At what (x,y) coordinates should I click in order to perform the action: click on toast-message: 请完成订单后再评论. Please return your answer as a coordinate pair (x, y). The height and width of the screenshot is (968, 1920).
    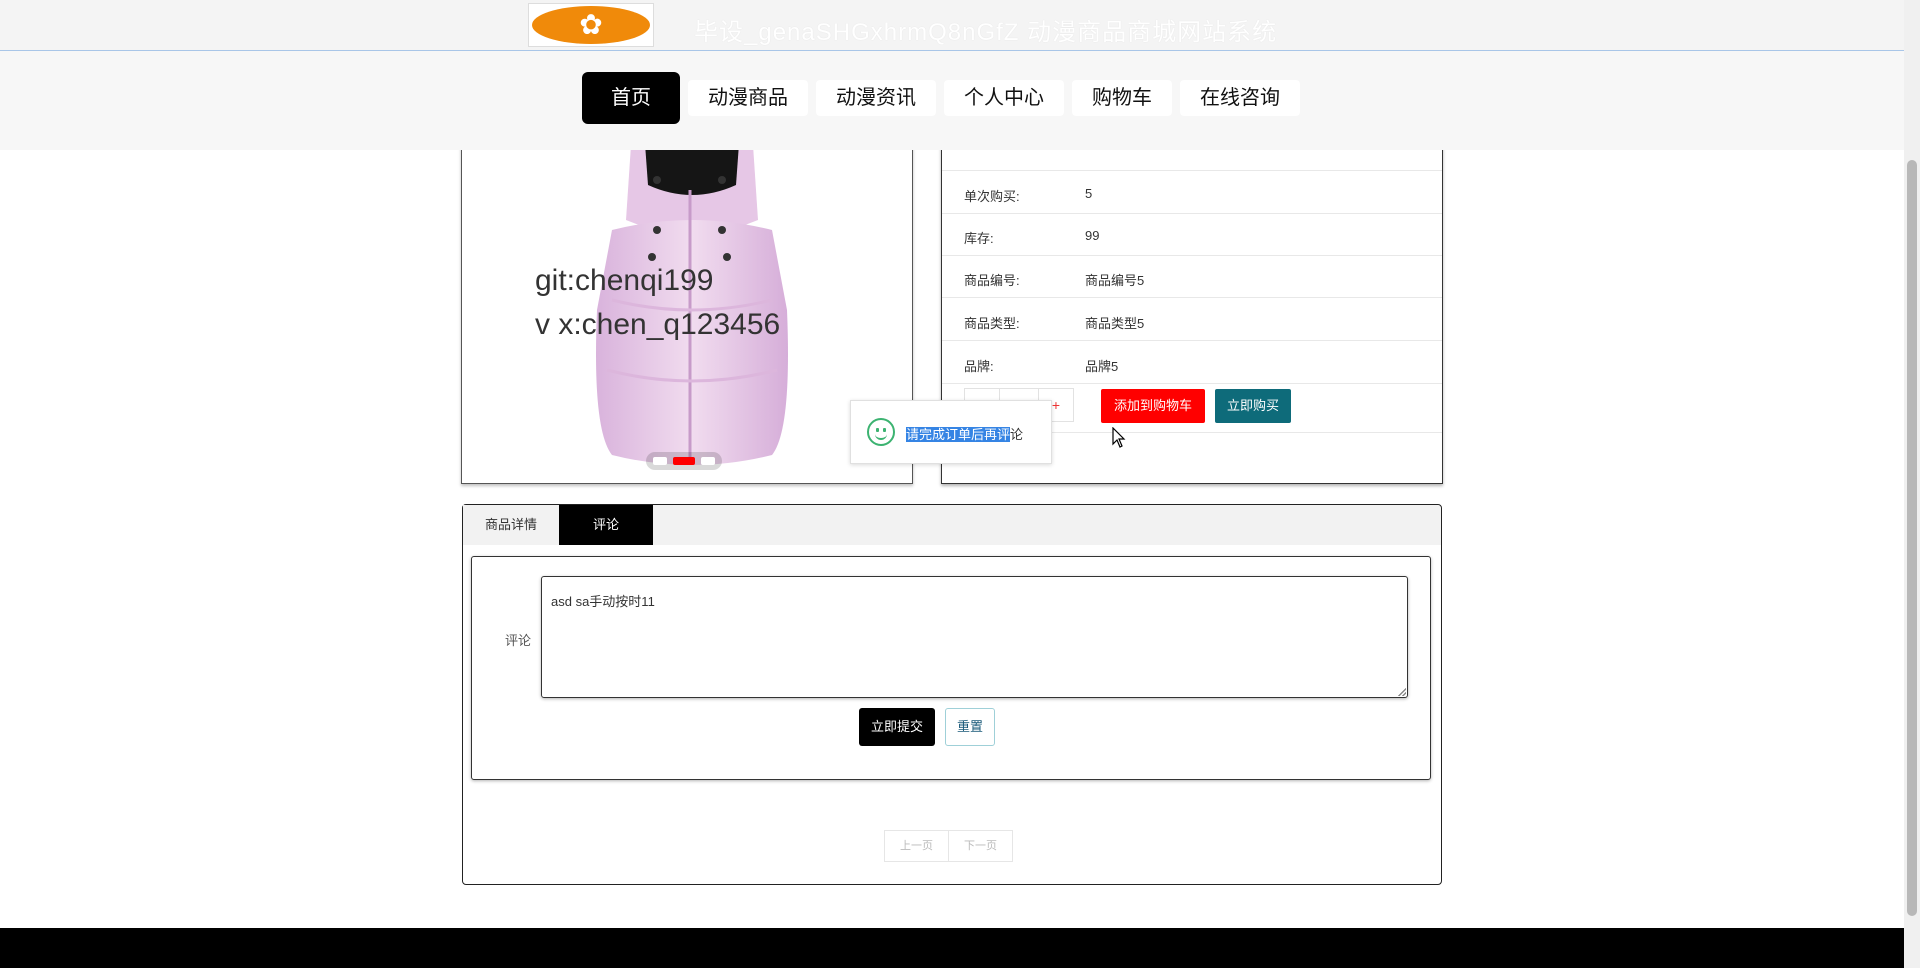
    Looking at the image, I should click on (951, 432).